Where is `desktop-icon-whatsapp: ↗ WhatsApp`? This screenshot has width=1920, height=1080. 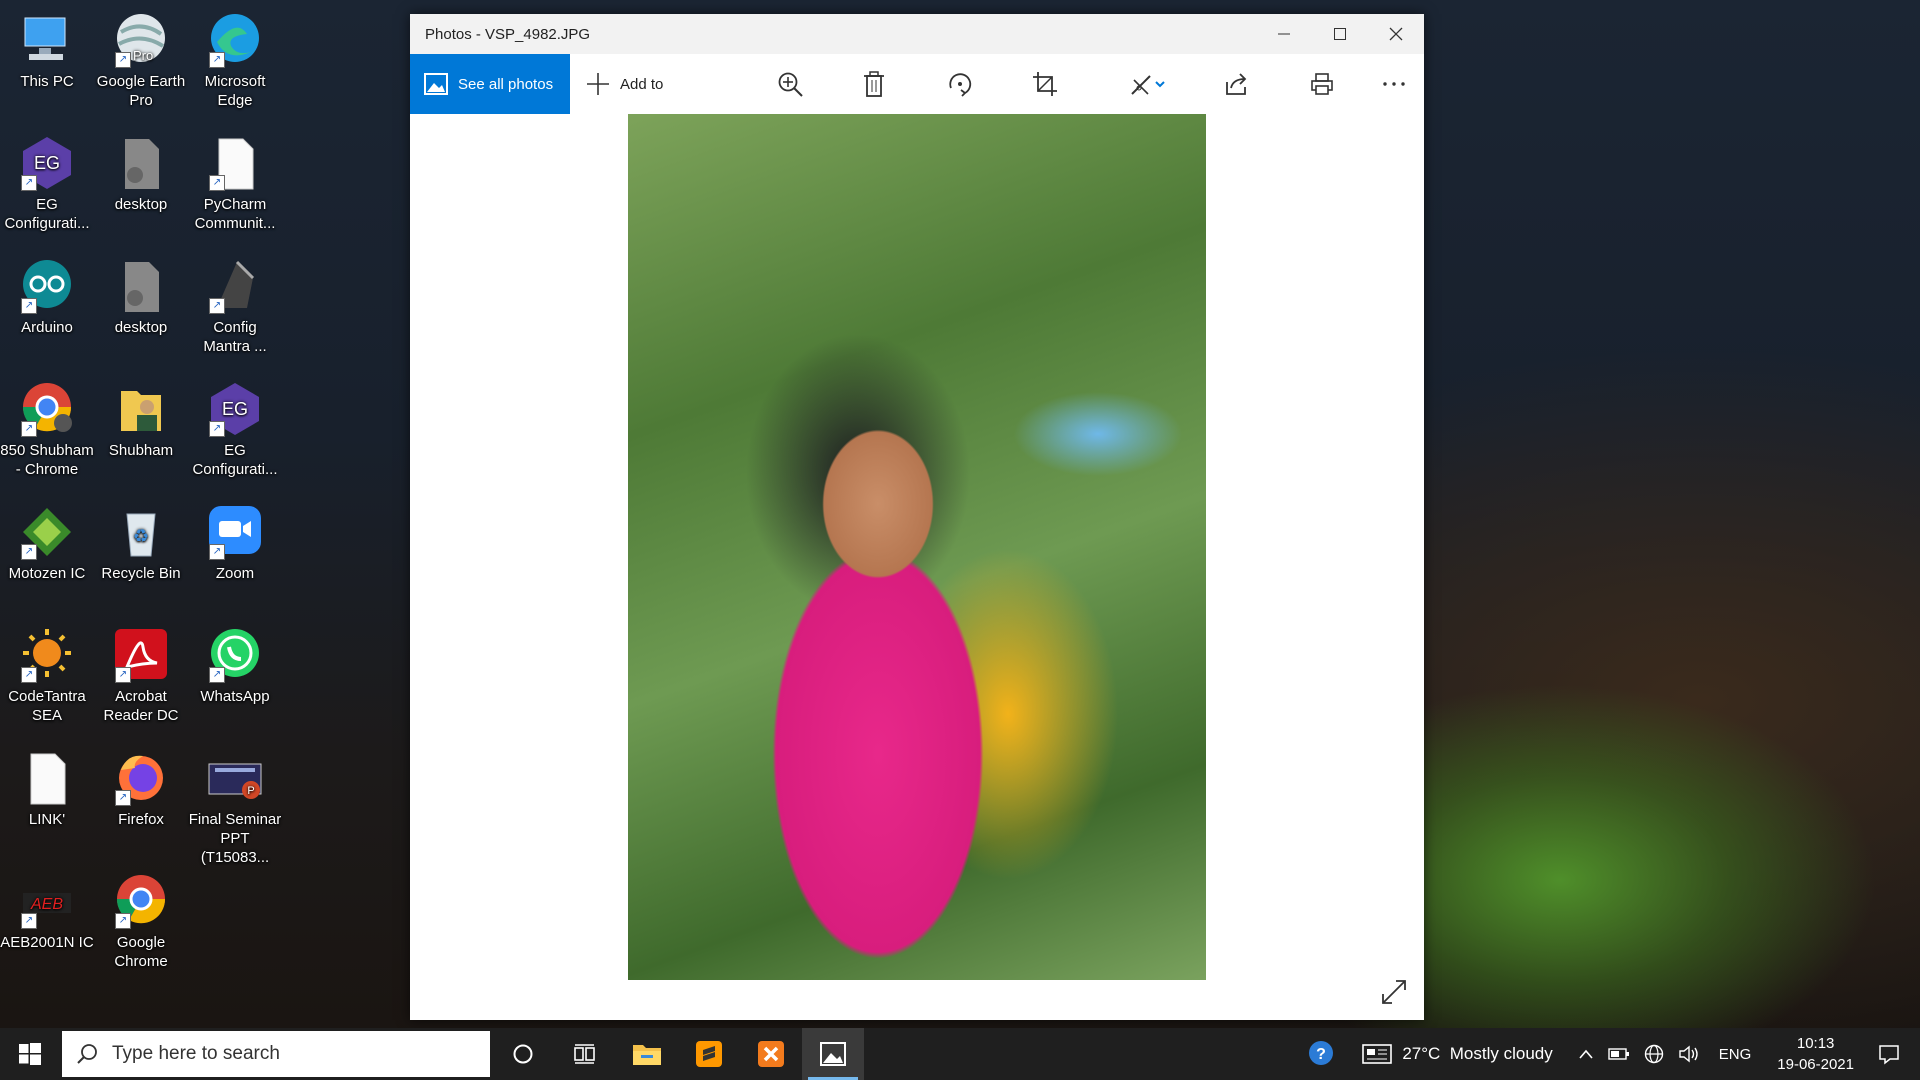 desktop-icon-whatsapp: ↗ WhatsApp is located at coordinates (235, 663).